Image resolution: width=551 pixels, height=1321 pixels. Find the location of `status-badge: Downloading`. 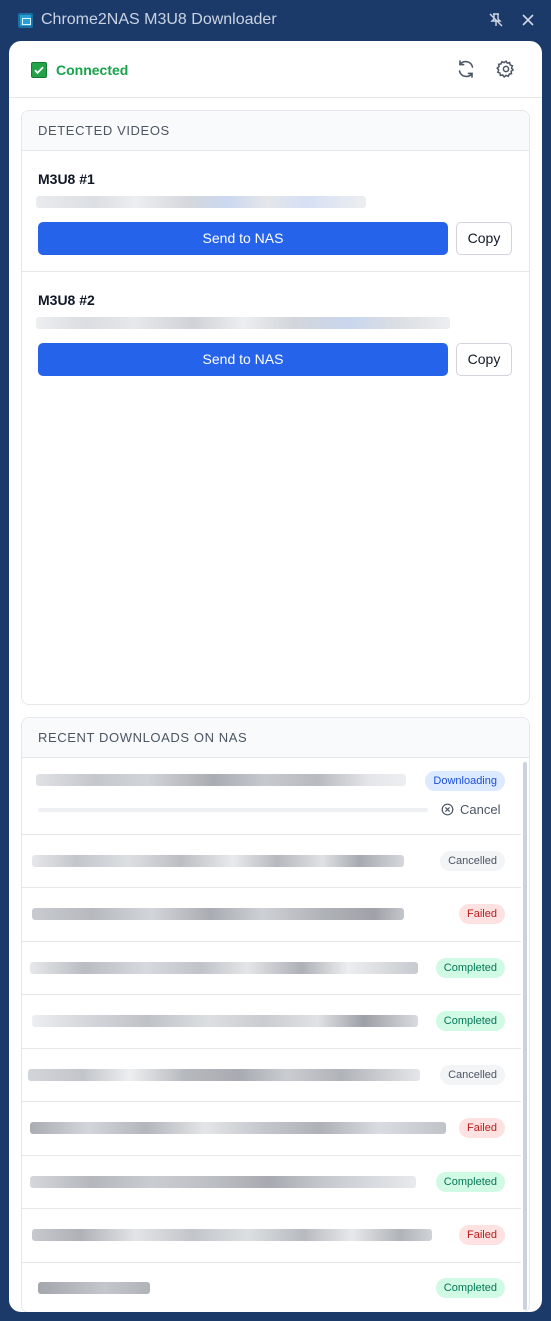

status-badge: Downloading is located at coordinates (465, 781).